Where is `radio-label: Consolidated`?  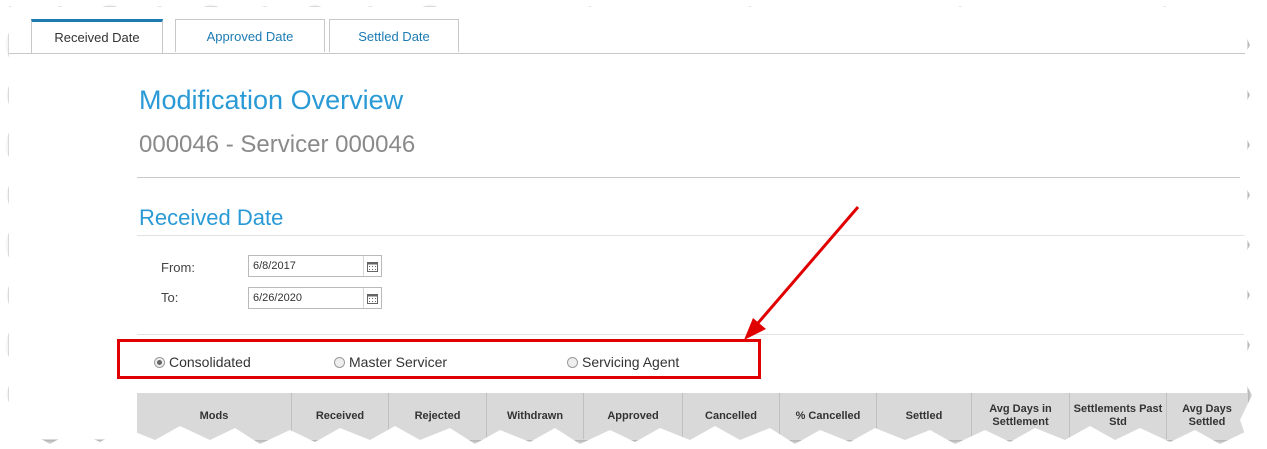 radio-label: Consolidated is located at coordinates (210, 362).